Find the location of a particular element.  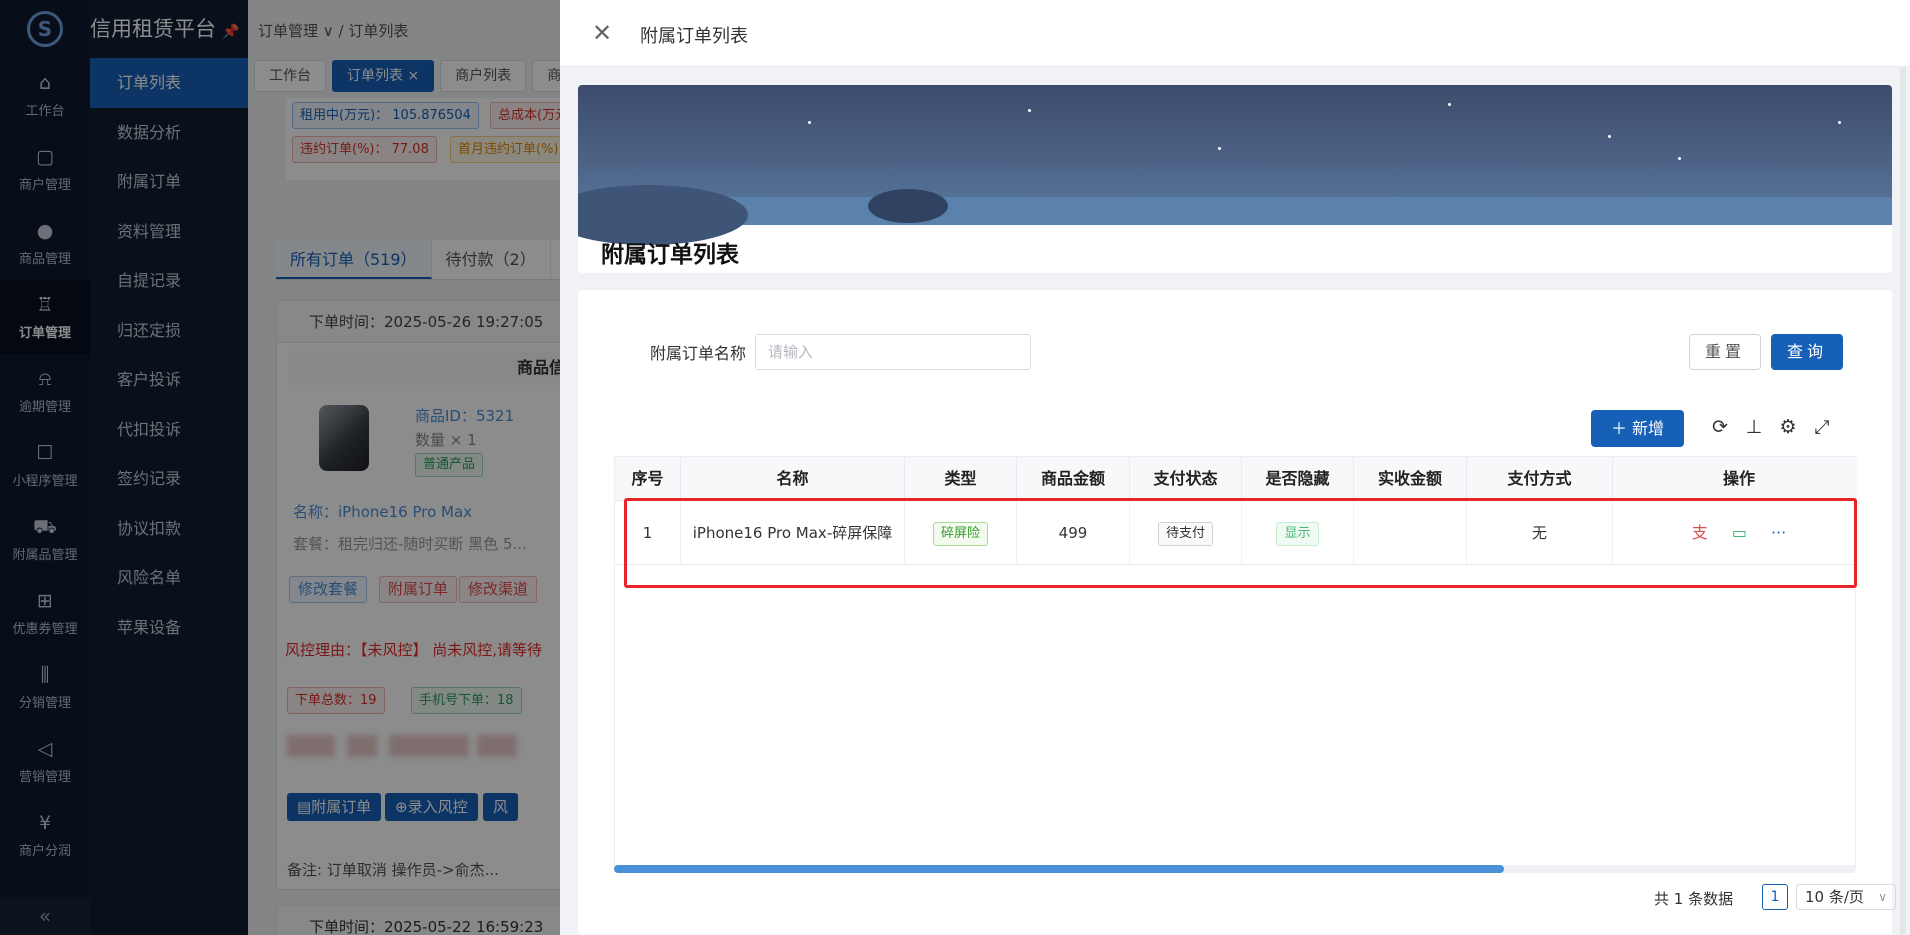

column-header: 类型 is located at coordinates (961, 479).